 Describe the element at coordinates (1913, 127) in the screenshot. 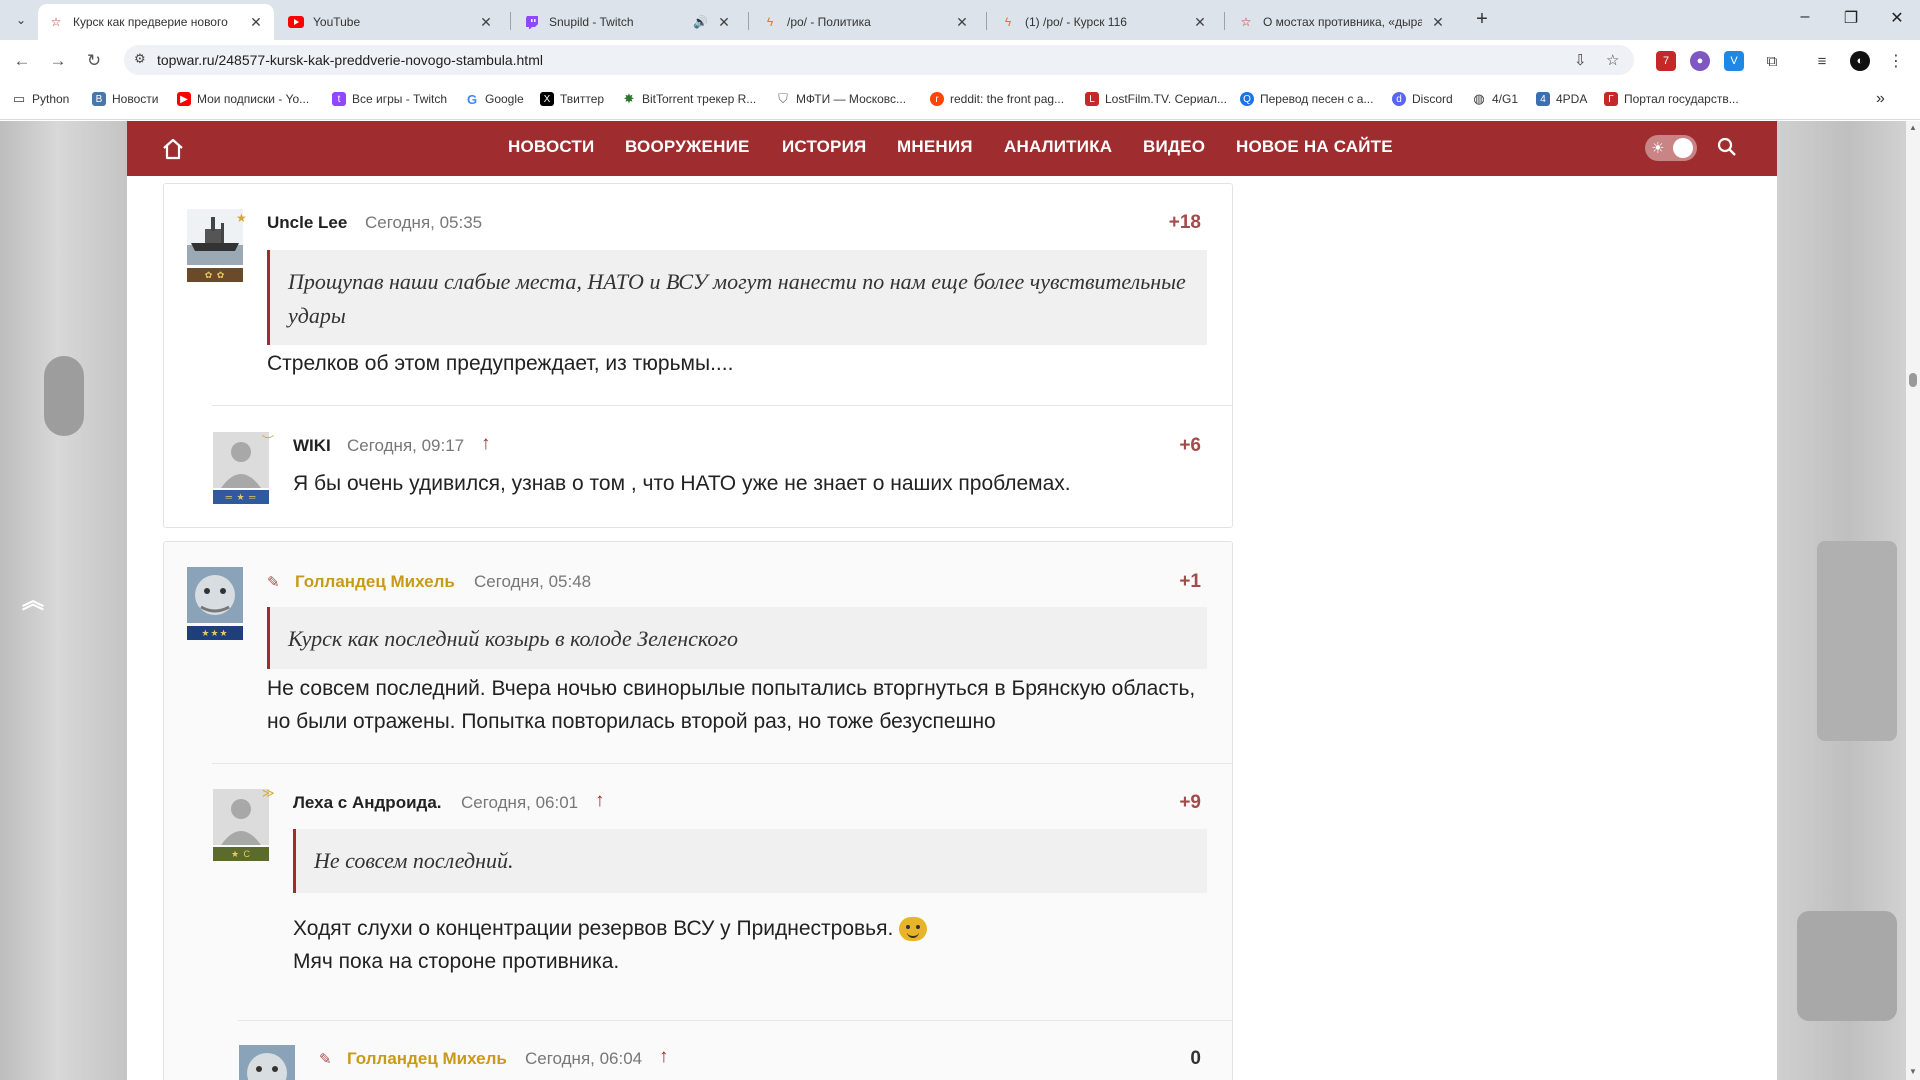

I see `scroll-up-arrow-icon: ▲` at that location.